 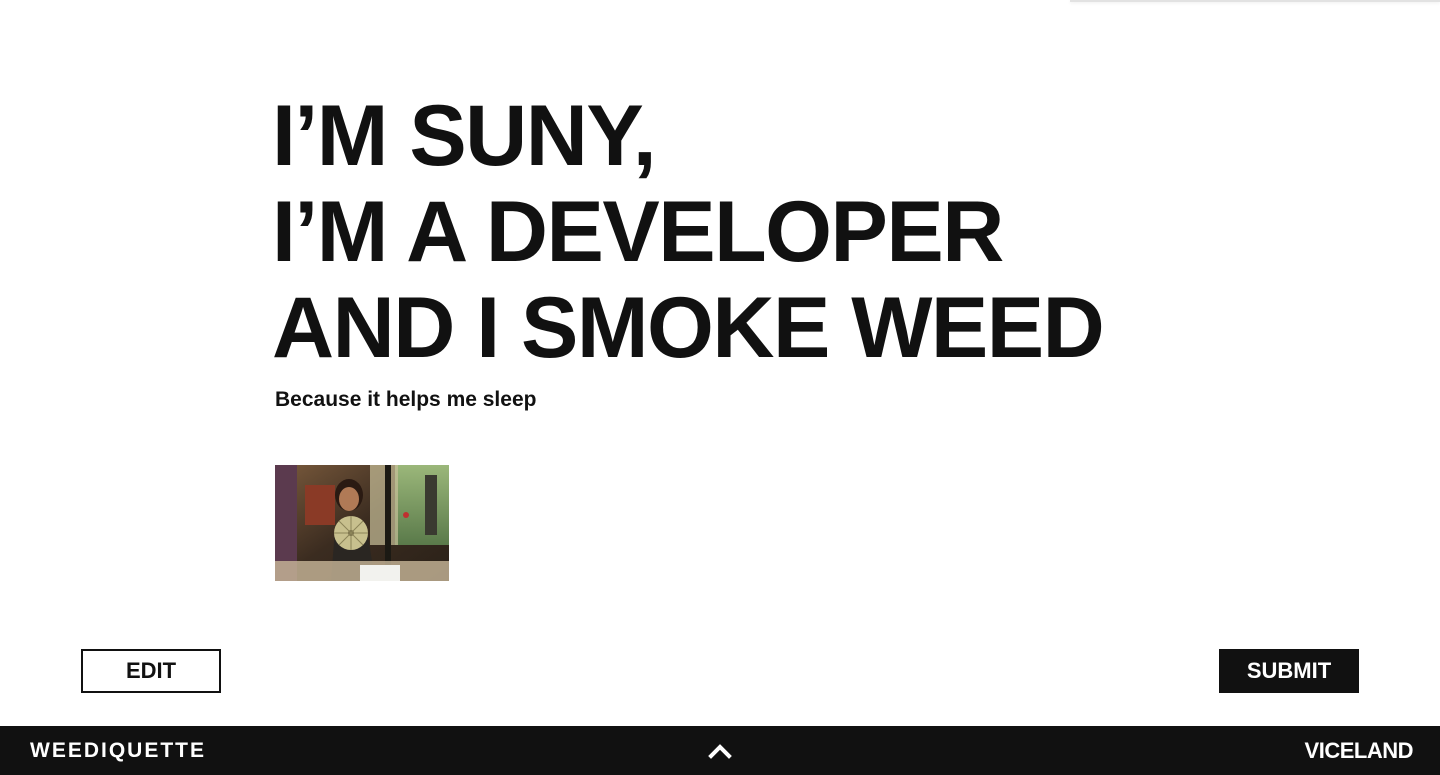 I want to click on headline-line-2: I’M A DEVELOPER, so click(x=638, y=232).